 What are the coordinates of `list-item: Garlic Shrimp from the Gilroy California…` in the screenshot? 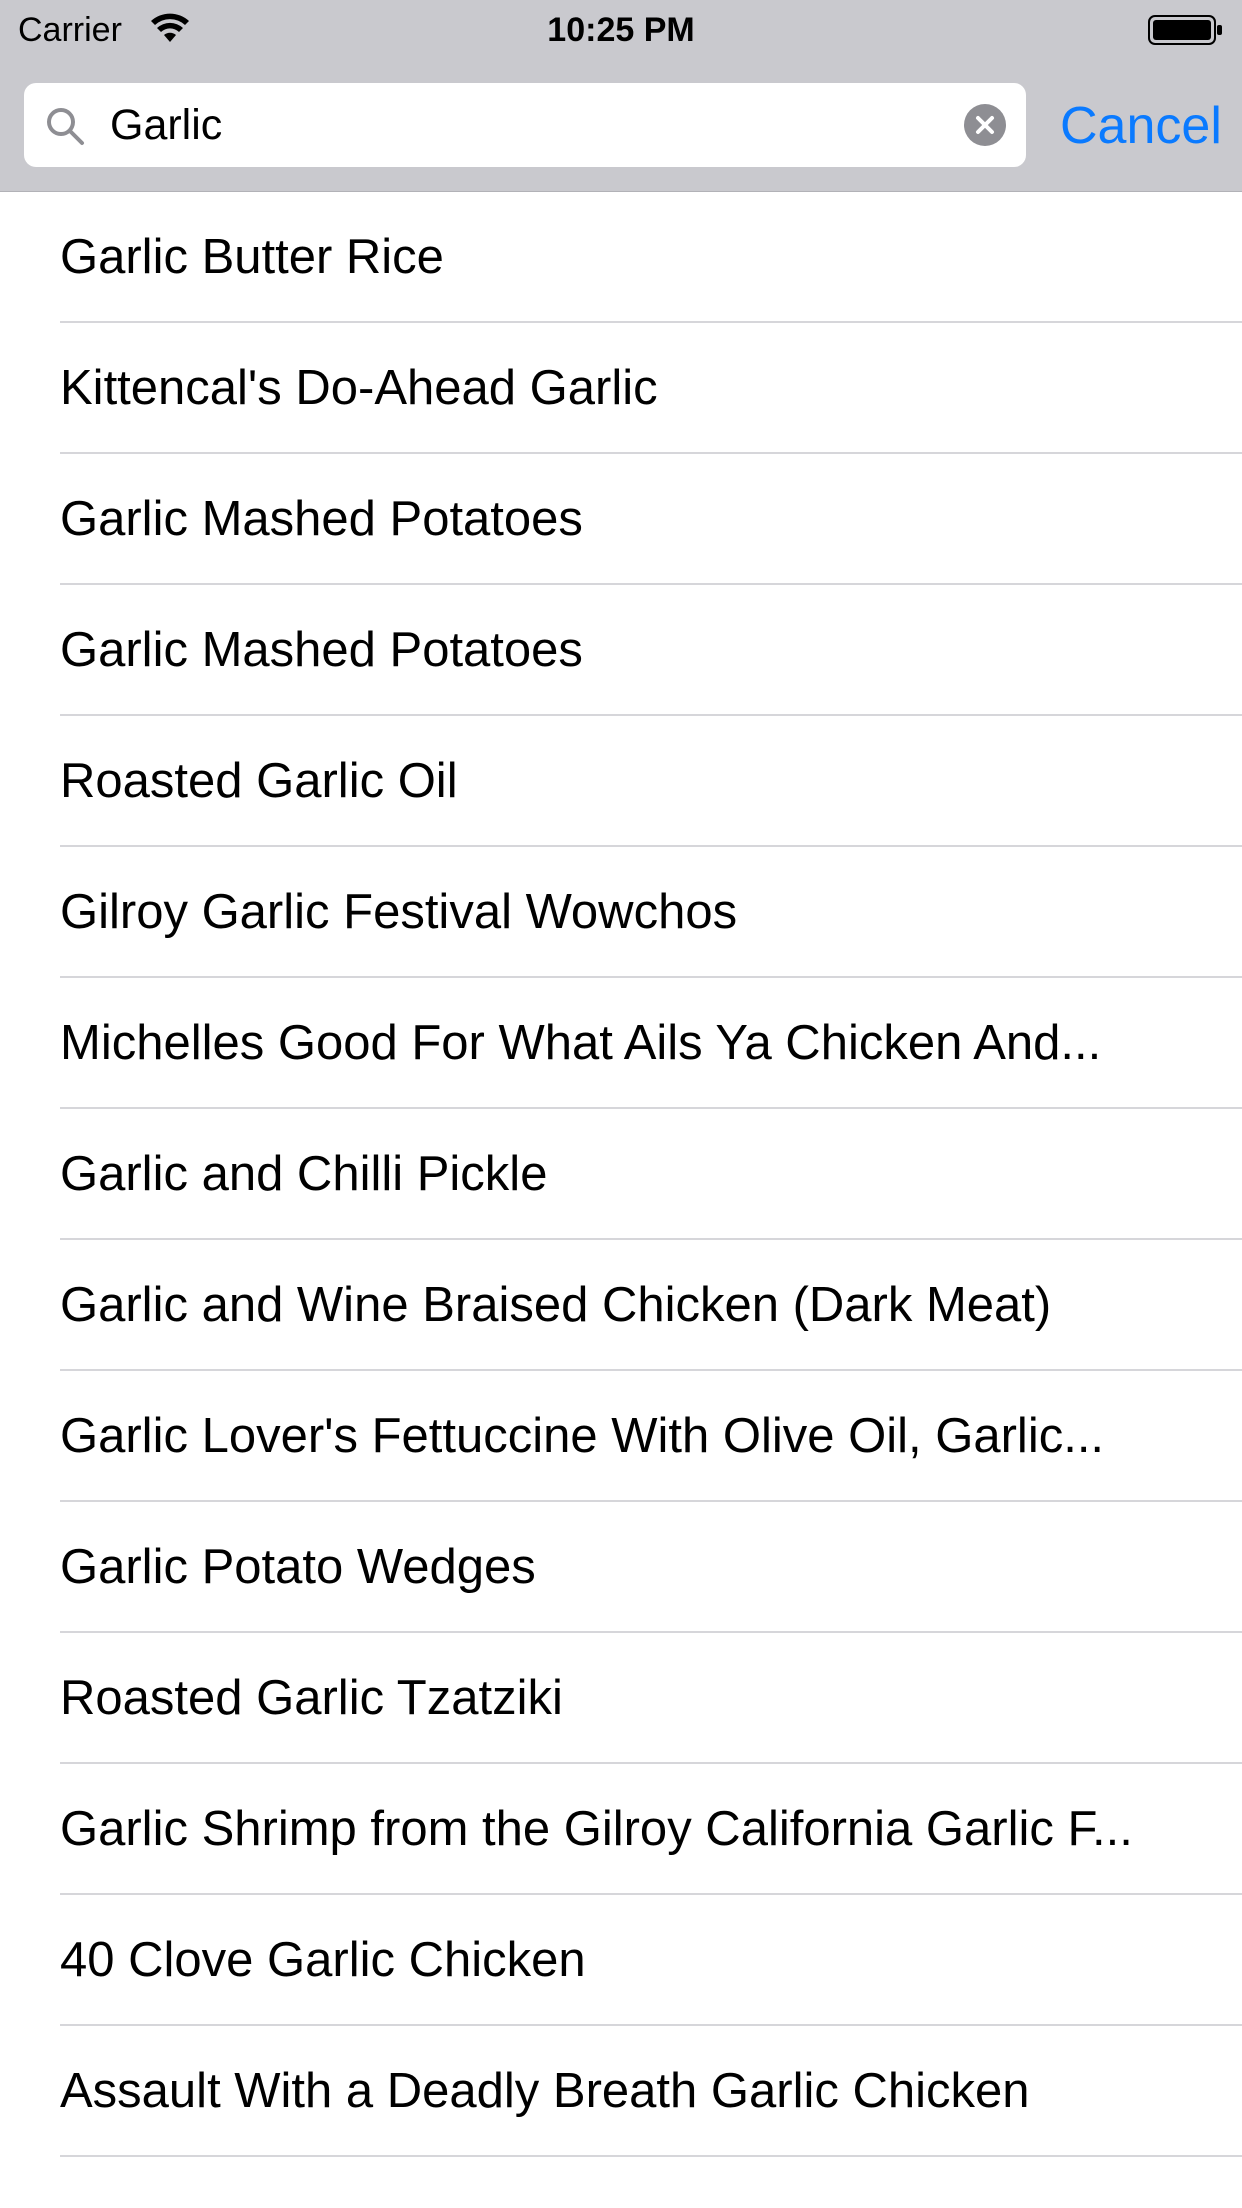 It's located at (621, 1829).